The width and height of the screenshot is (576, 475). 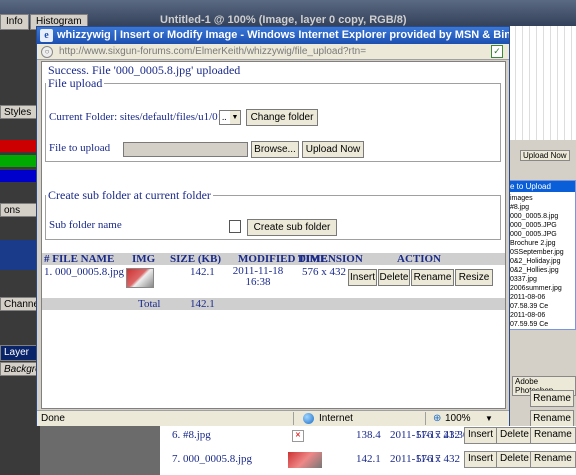 I want to click on file-dimension: 576 x 432, so click(x=324, y=272).